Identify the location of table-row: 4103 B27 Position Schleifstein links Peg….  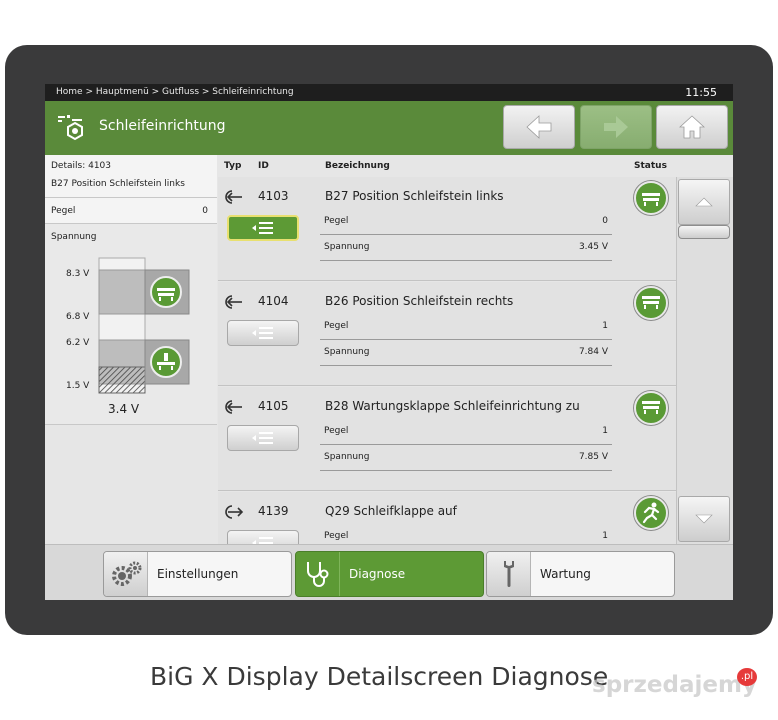
(447, 229).